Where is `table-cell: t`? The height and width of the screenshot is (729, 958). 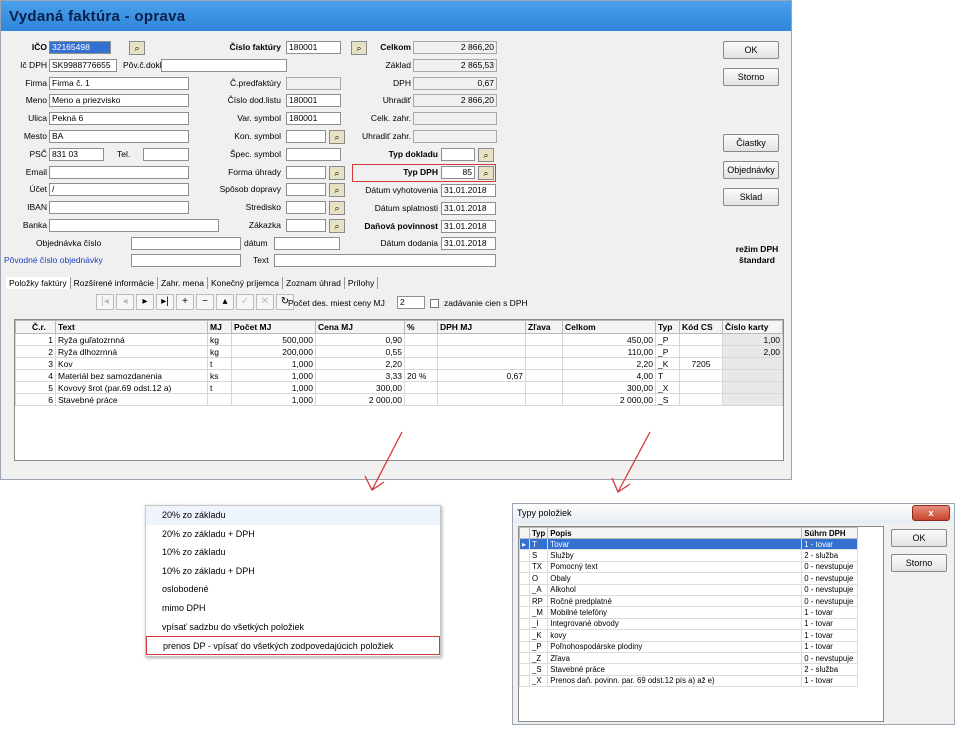
table-cell: t is located at coordinates (219, 363).